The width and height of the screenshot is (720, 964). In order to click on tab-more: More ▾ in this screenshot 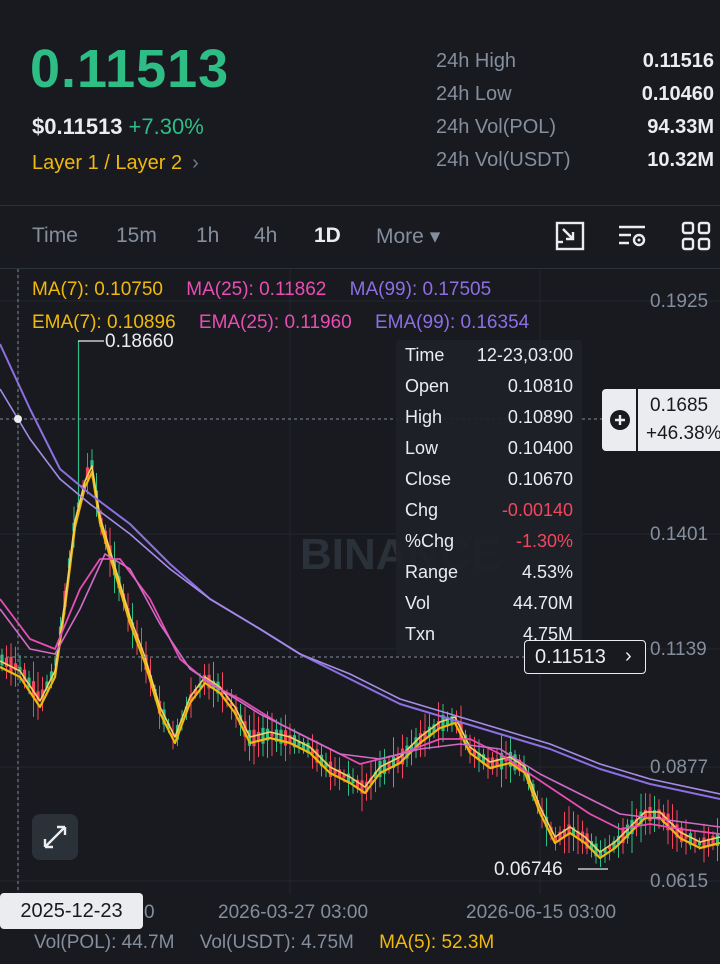, I will do `click(408, 236)`.